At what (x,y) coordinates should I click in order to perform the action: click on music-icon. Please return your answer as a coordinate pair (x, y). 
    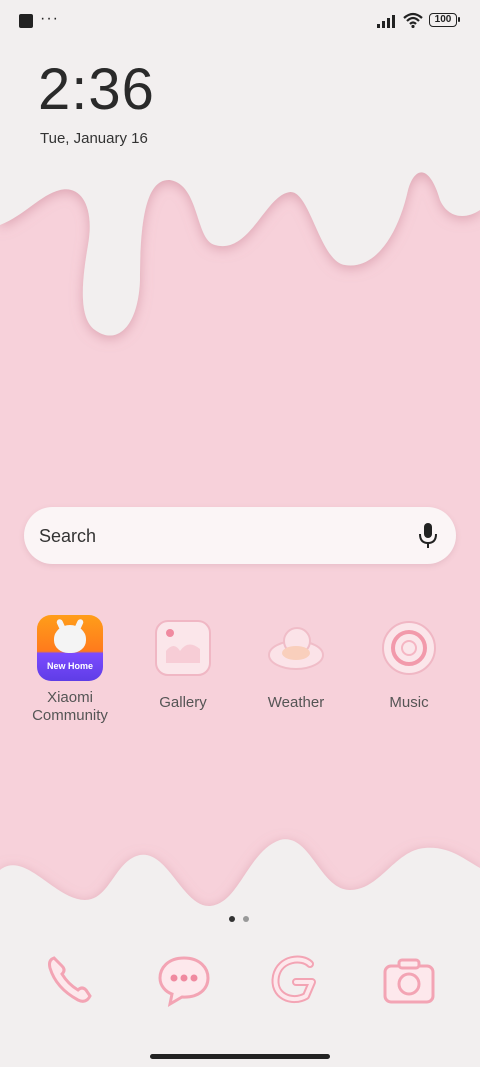
    Looking at the image, I should click on (409, 648).